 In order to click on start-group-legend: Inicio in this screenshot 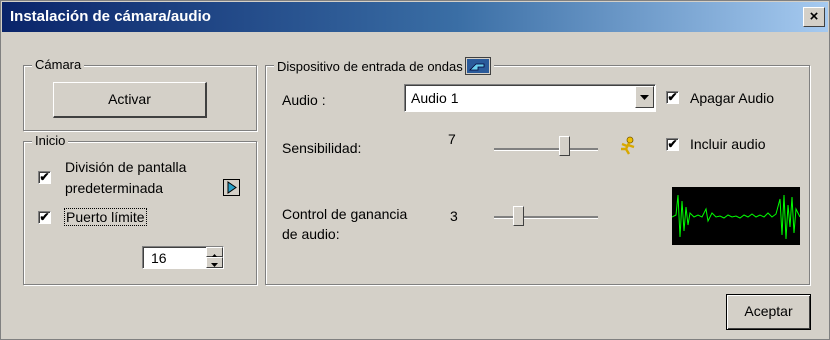, I will do `click(50, 140)`.